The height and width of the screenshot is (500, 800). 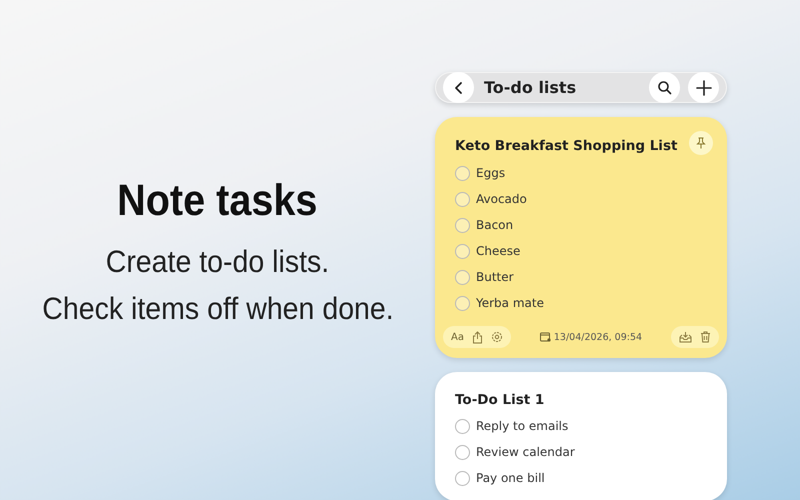 What do you see at coordinates (501, 199) in the screenshot?
I see `item-label: Avocado` at bounding box center [501, 199].